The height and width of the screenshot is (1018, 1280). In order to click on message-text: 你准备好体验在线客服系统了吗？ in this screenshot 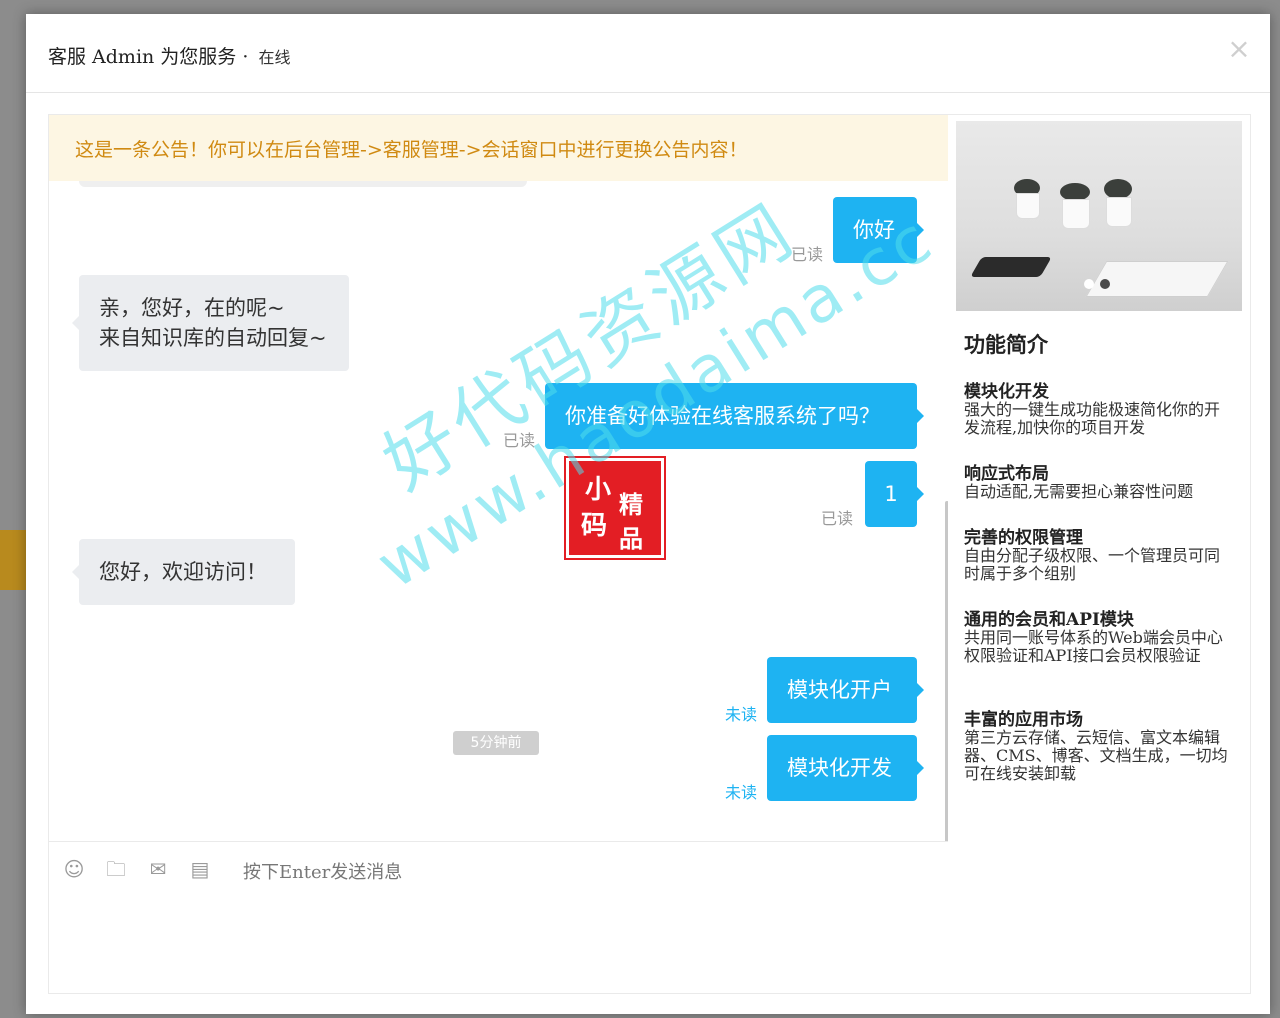, I will do `click(722, 416)`.